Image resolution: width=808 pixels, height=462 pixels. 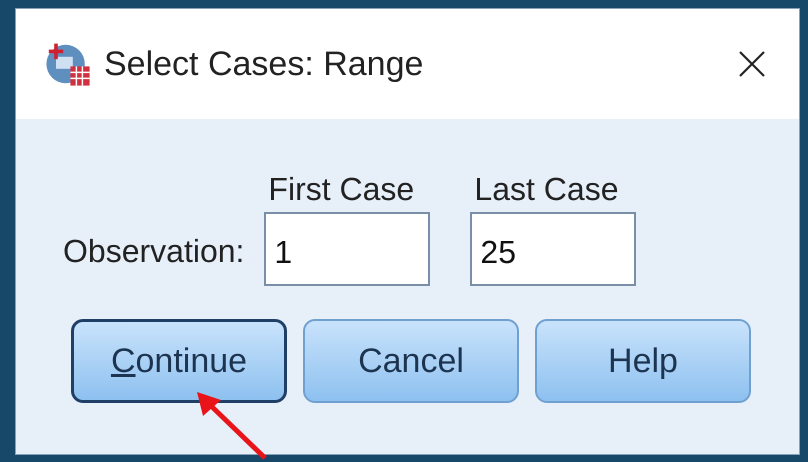 I want to click on dialog-button: Cancel, so click(x=411, y=361).